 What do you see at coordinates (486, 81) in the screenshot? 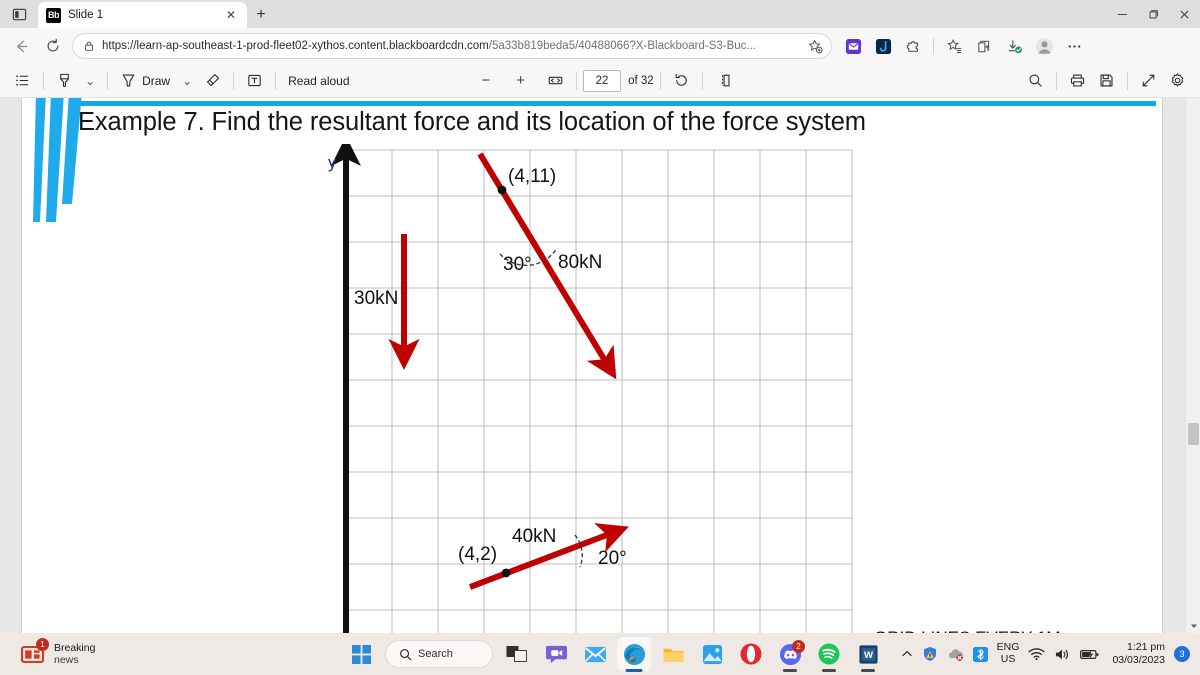
I see `zoom-out-button: −` at bounding box center [486, 81].